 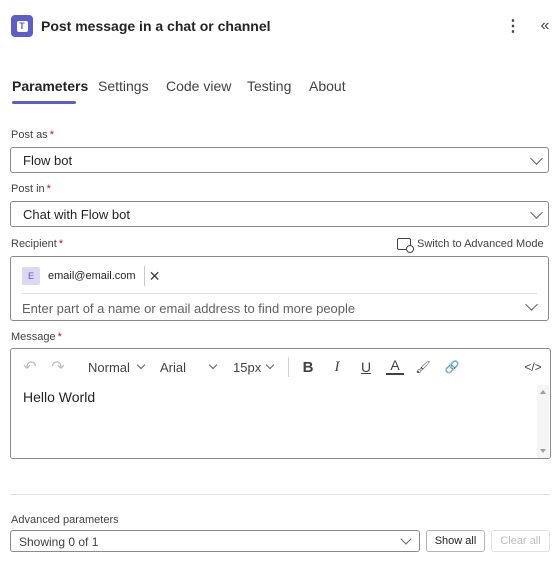 What do you see at coordinates (34, 244) in the screenshot?
I see `recipient-label-text: Recipient` at bounding box center [34, 244].